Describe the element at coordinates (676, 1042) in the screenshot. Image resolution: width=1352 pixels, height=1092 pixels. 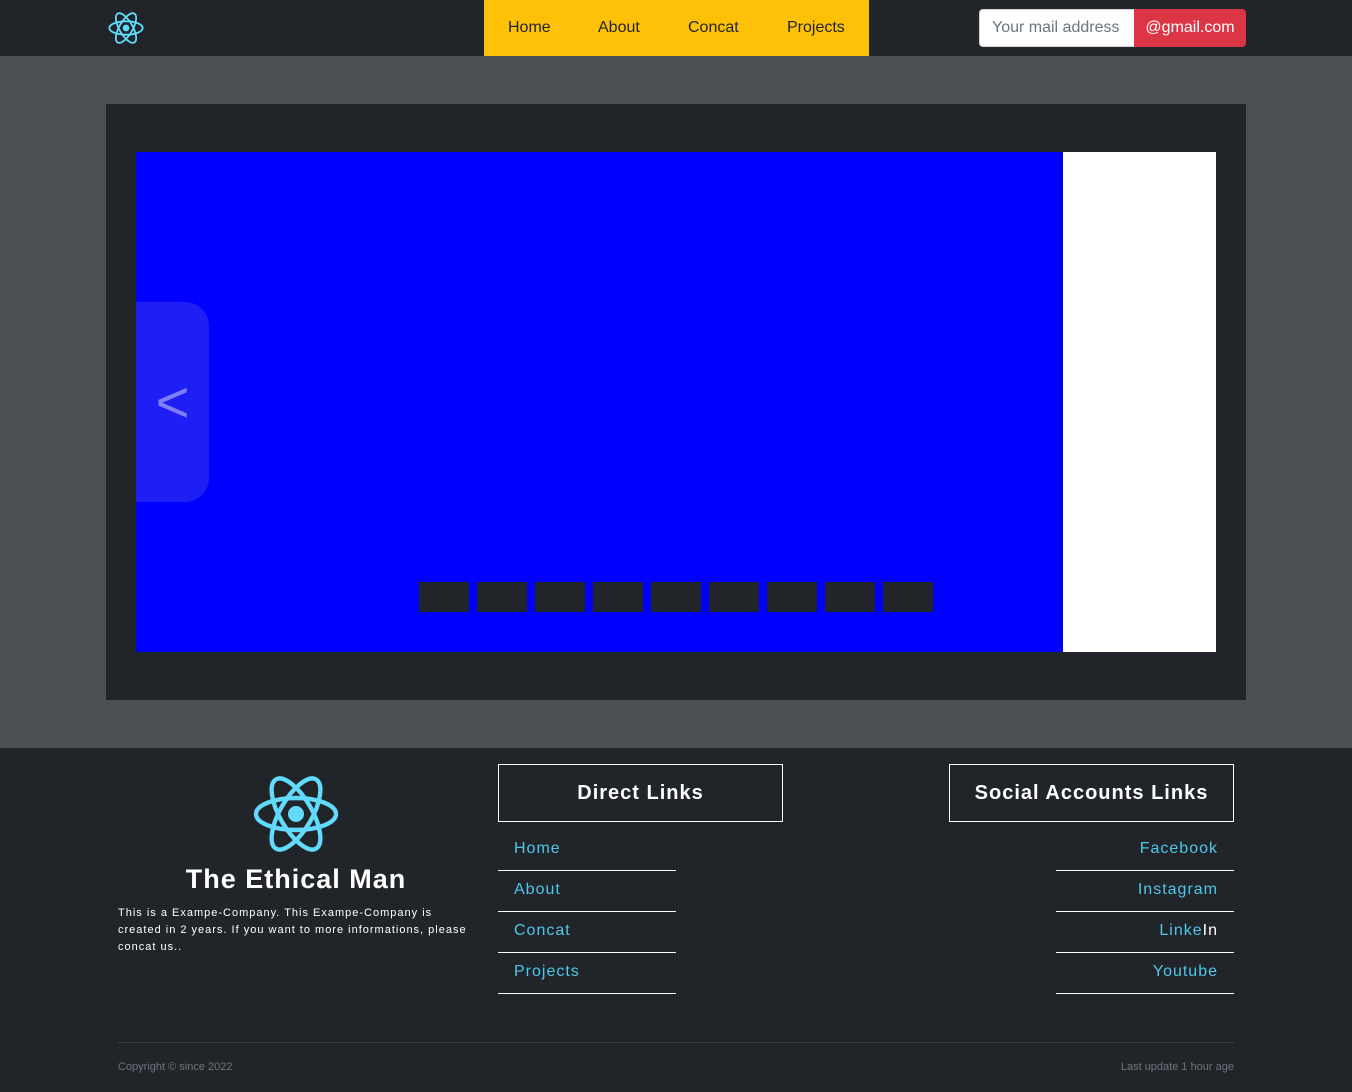
I see `footer-divider` at that location.